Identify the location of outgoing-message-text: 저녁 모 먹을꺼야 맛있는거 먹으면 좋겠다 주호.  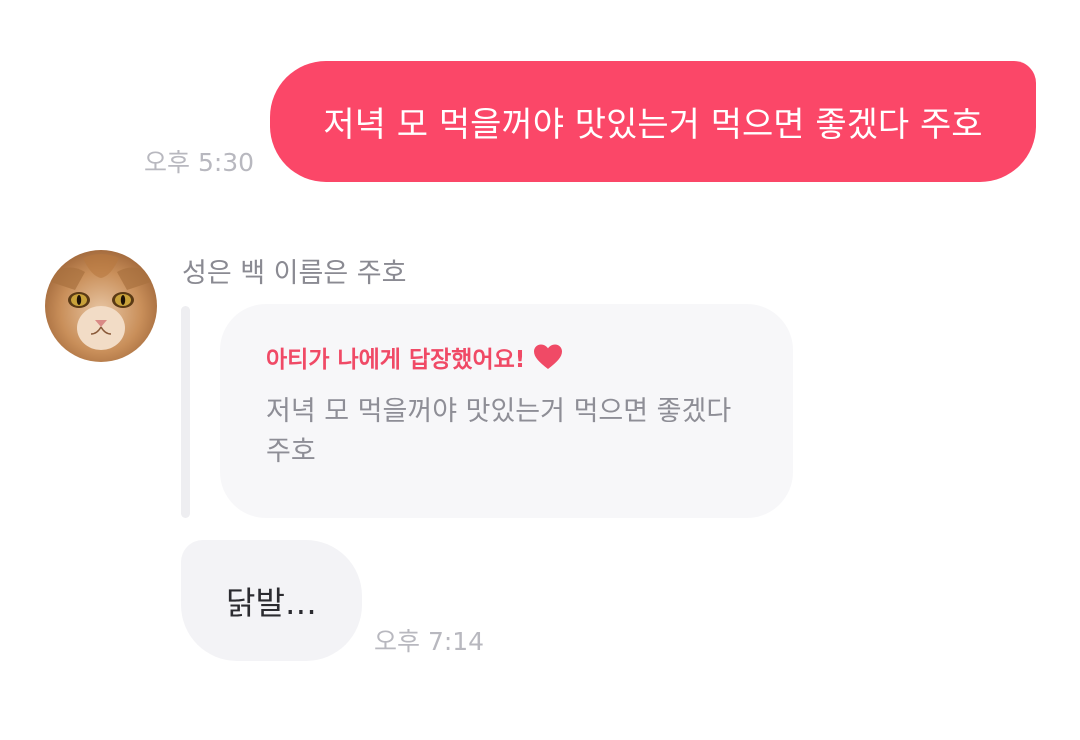
(653, 125).